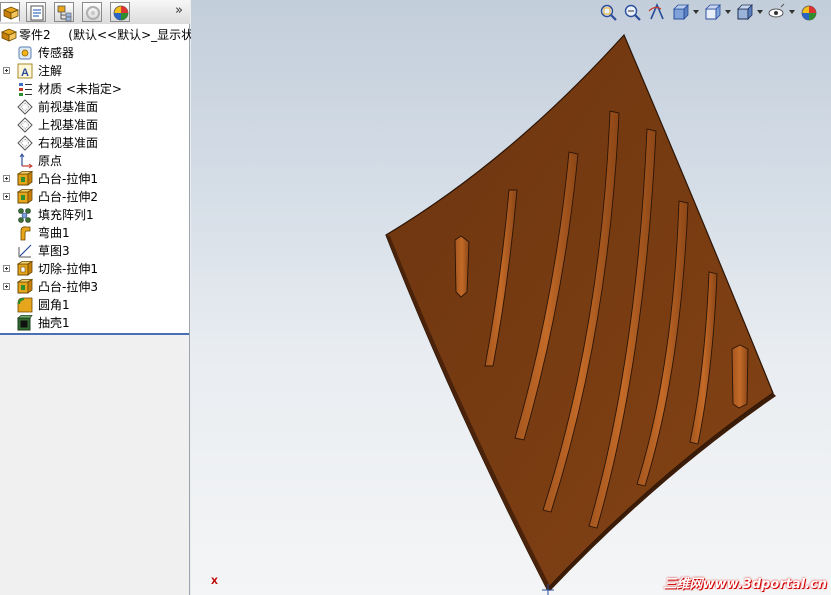  What do you see at coordinates (80, 89) in the screenshot?
I see `tree-item-label: 材质 <未指定>` at bounding box center [80, 89].